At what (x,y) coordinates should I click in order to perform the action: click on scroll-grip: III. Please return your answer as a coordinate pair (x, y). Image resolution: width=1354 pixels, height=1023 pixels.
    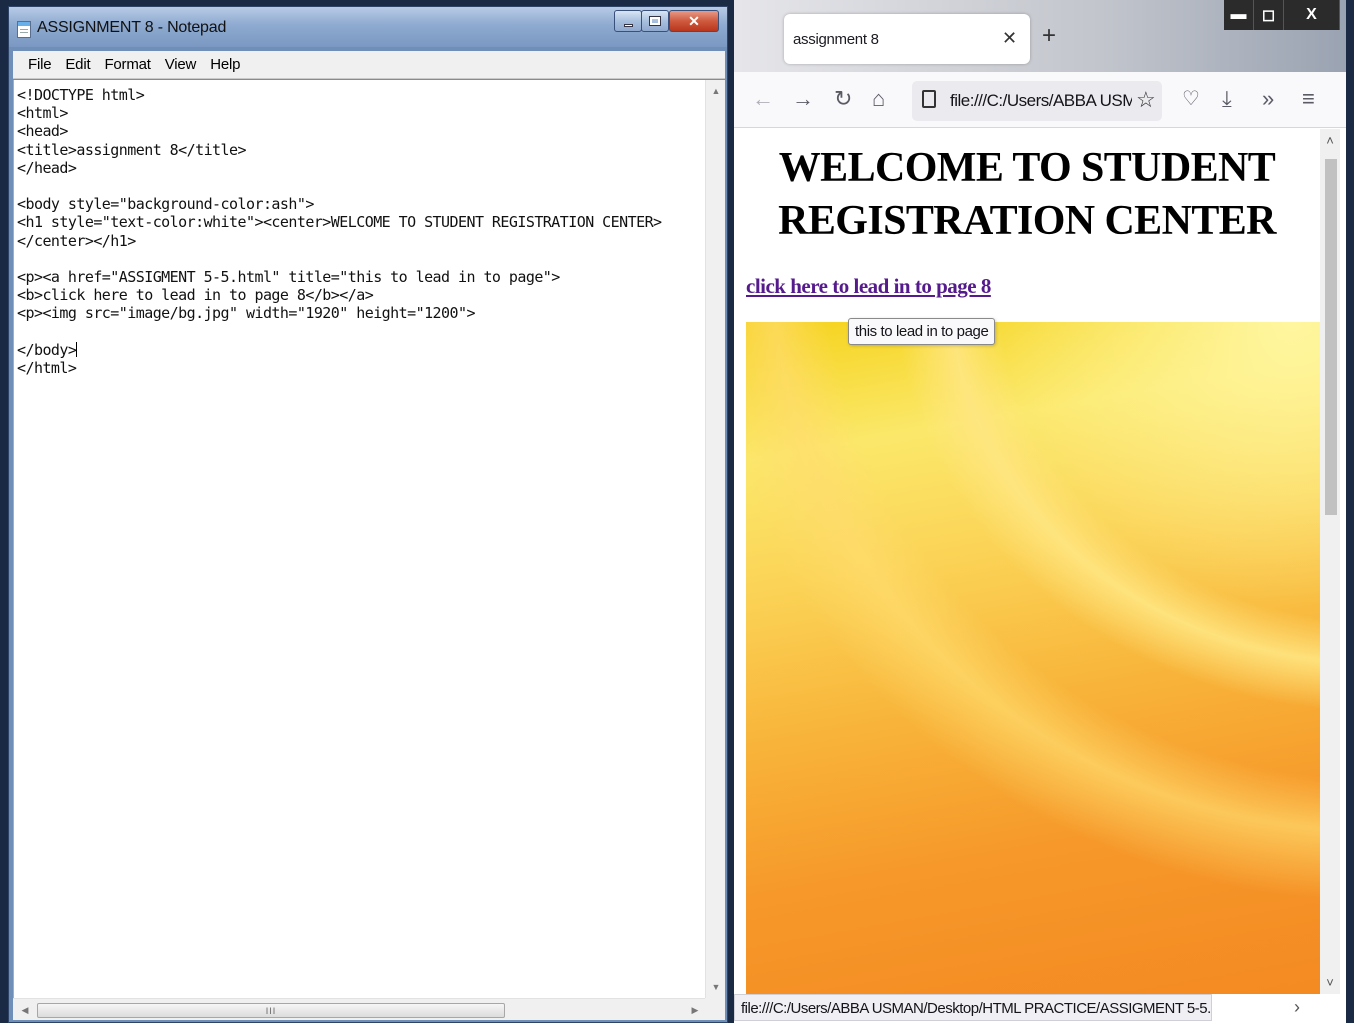
    Looking at the image, I should click on (271, 1010).